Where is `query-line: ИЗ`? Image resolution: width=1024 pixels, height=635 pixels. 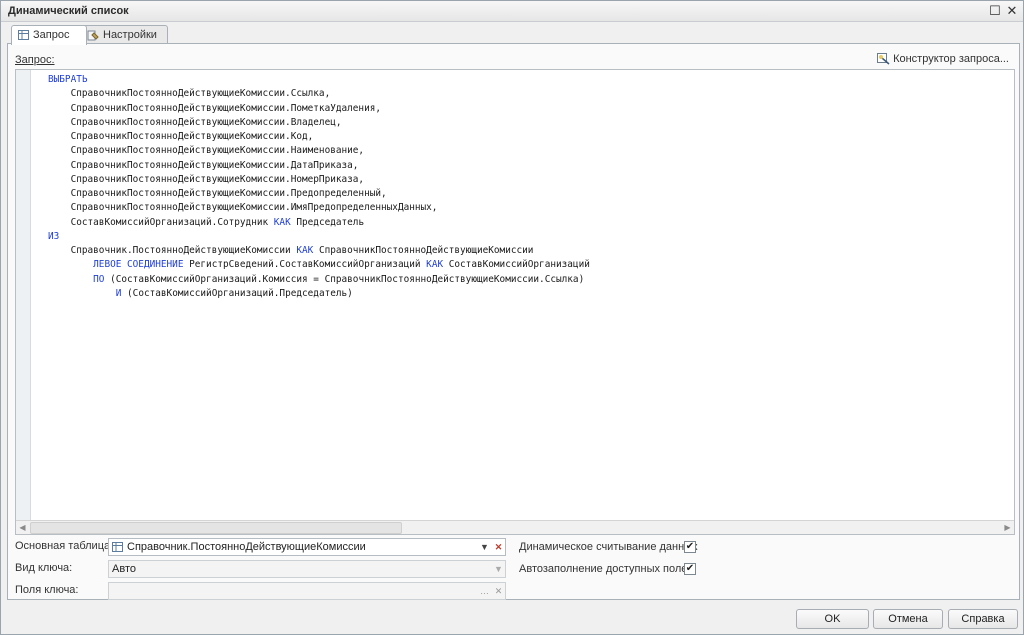
query-line: ИЗ is located at coordinates (54, 236).